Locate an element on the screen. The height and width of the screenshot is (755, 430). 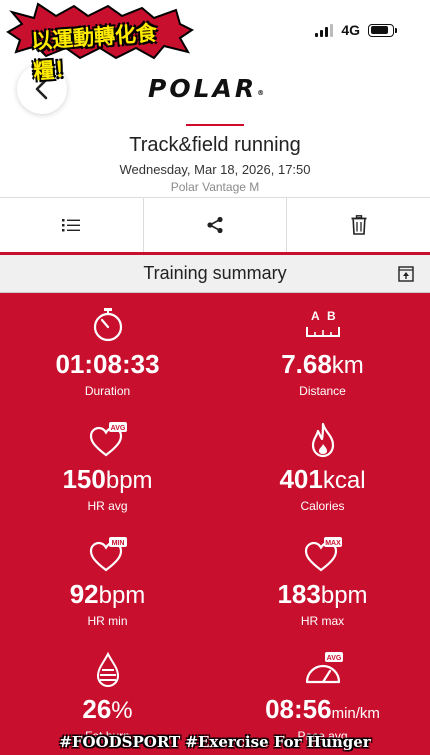
hr-avg-label: HR avg is located at coordinates (107, 506).